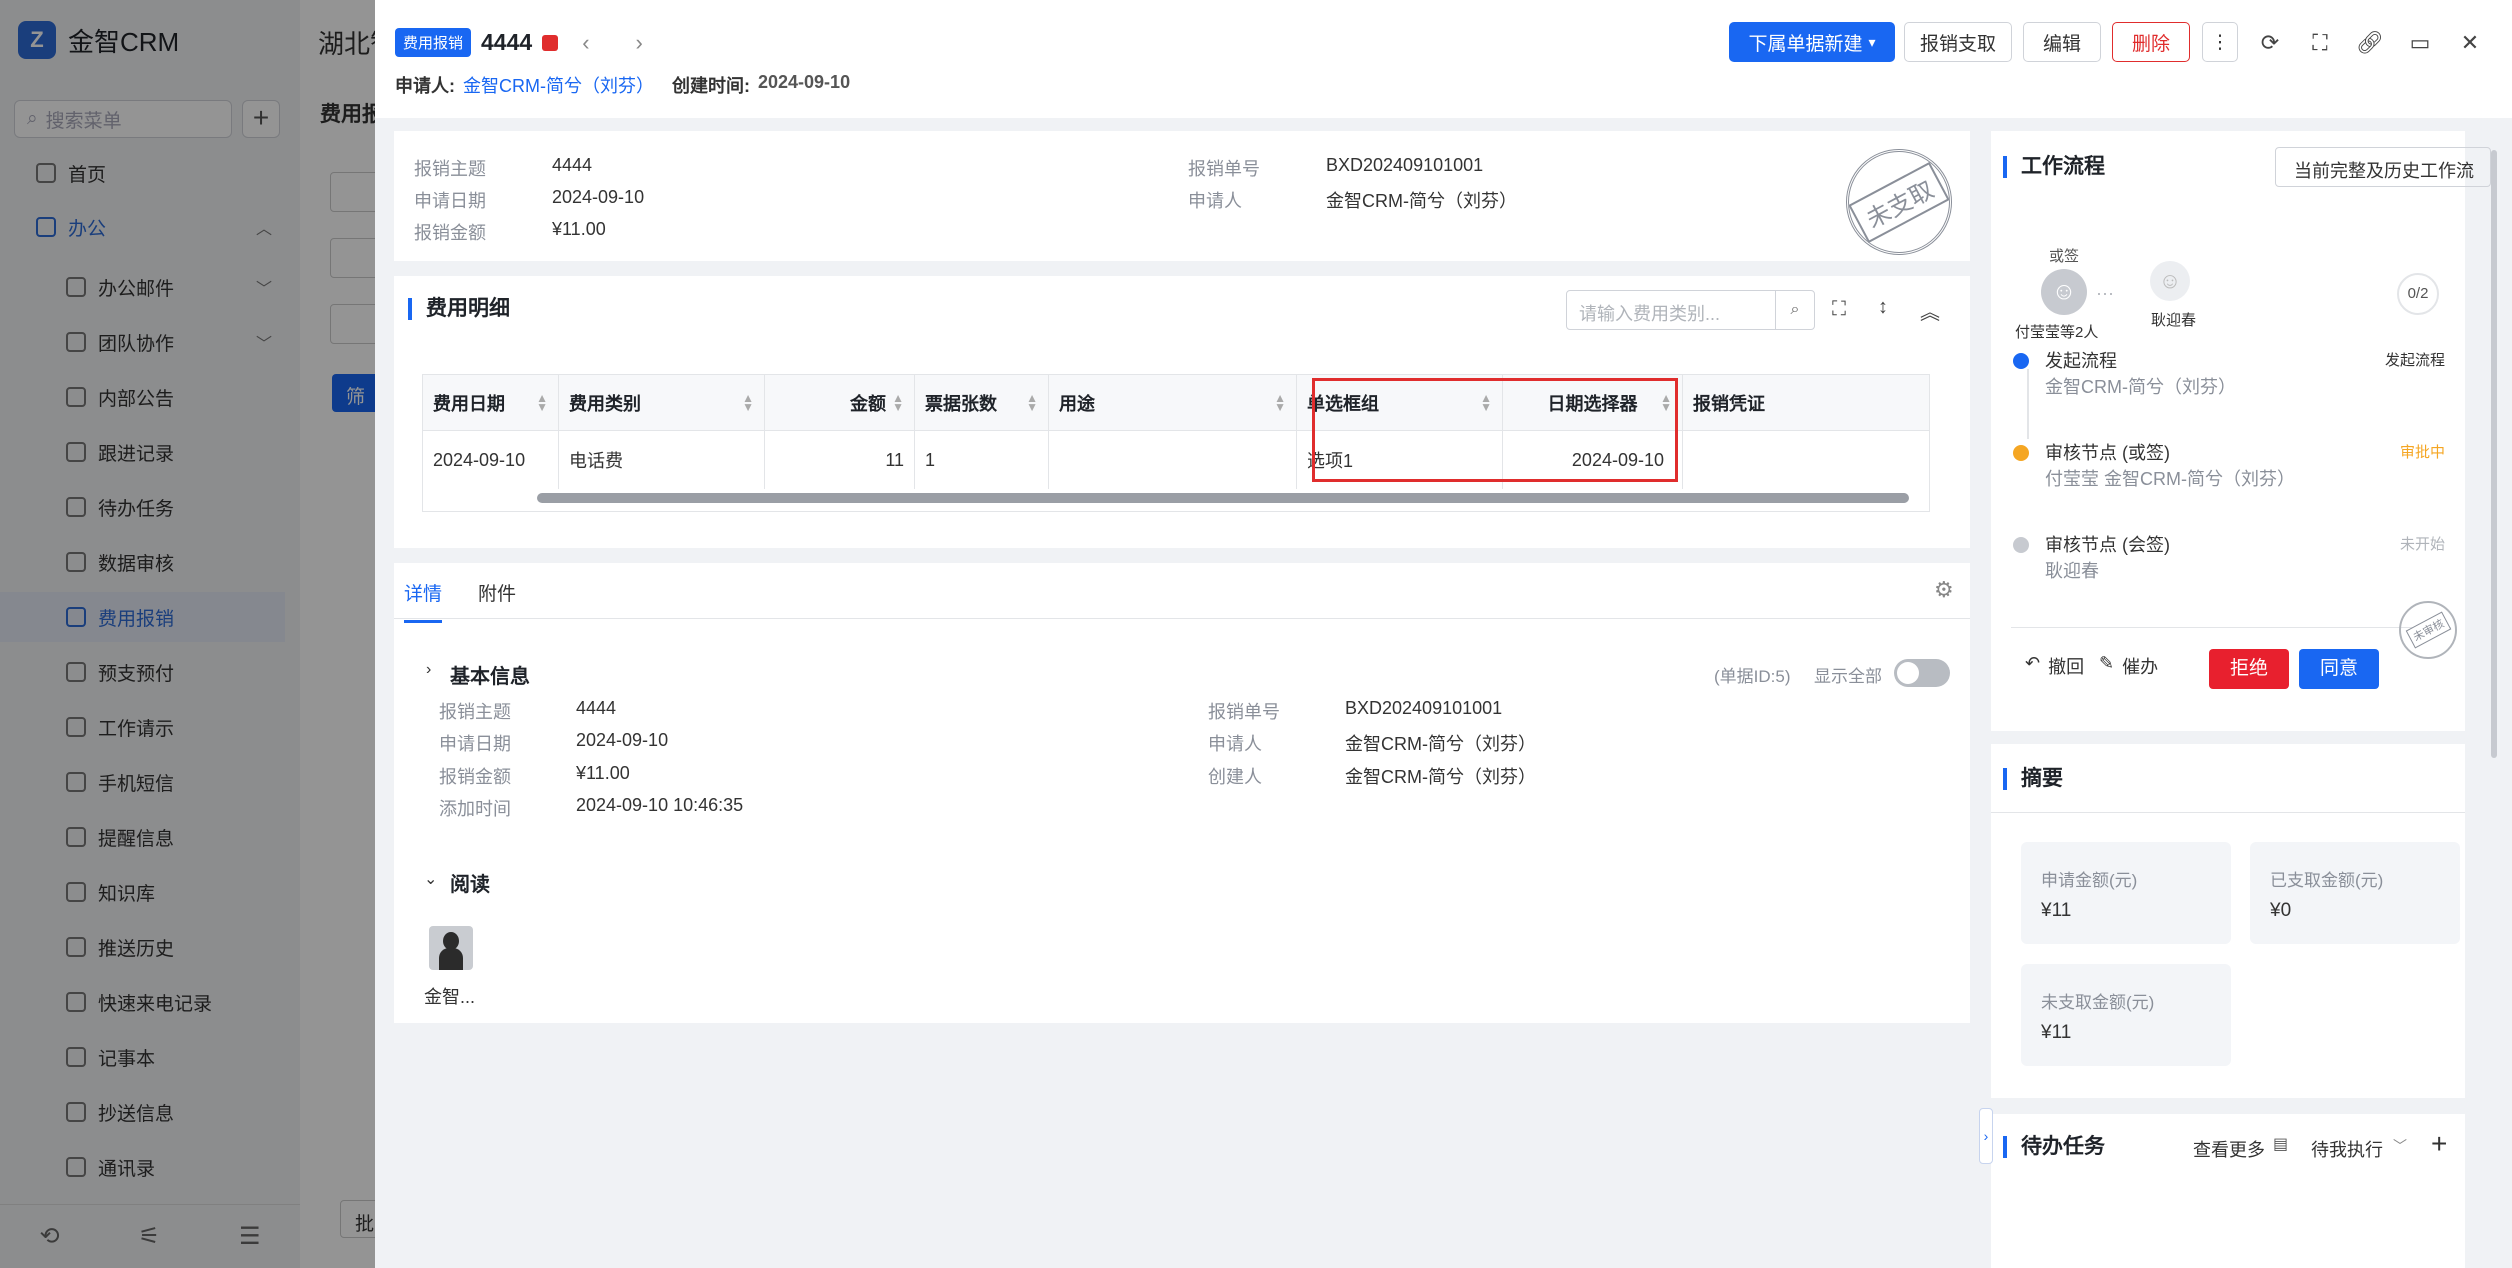  What do you see at coordinates (1244, 712) in the screenshot?
I see `field-label: 报销单号` at bounding box center [1244, 712].